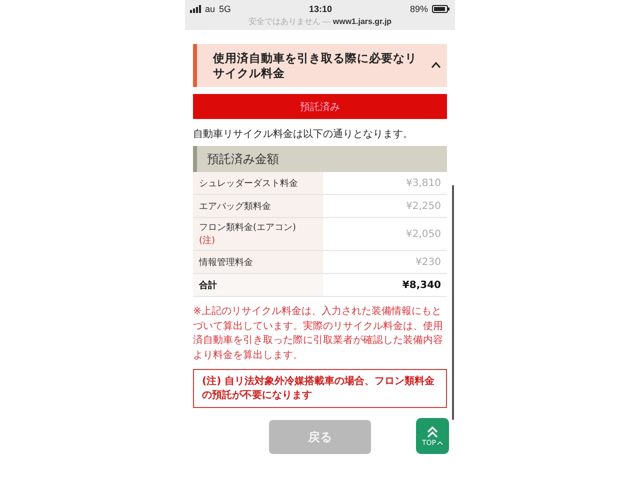  What do you see at coordinates (195, 8) in the screenshot?
I see `signal-icon` at bounding box center [195, 8].